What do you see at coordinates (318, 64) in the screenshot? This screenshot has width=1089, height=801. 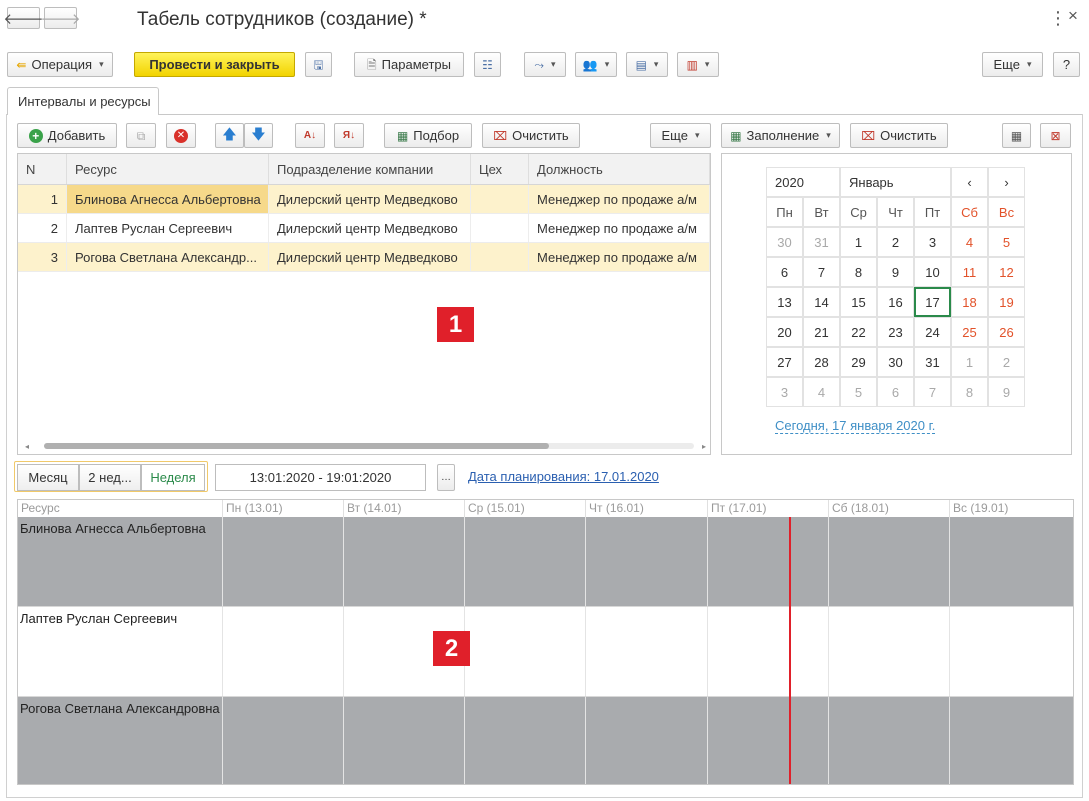 I see `save-button: 🖫` at bounding box center [318, 64].